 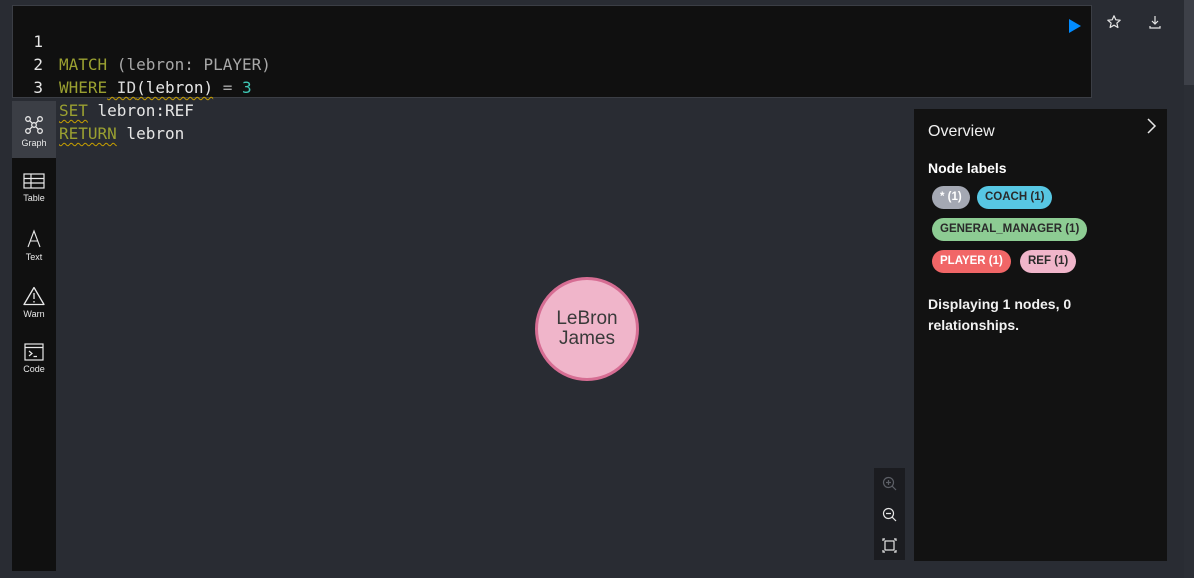 I want to click on code-line: 1 MATCH (lebron: PLAYER), so click(x=142, y=40).